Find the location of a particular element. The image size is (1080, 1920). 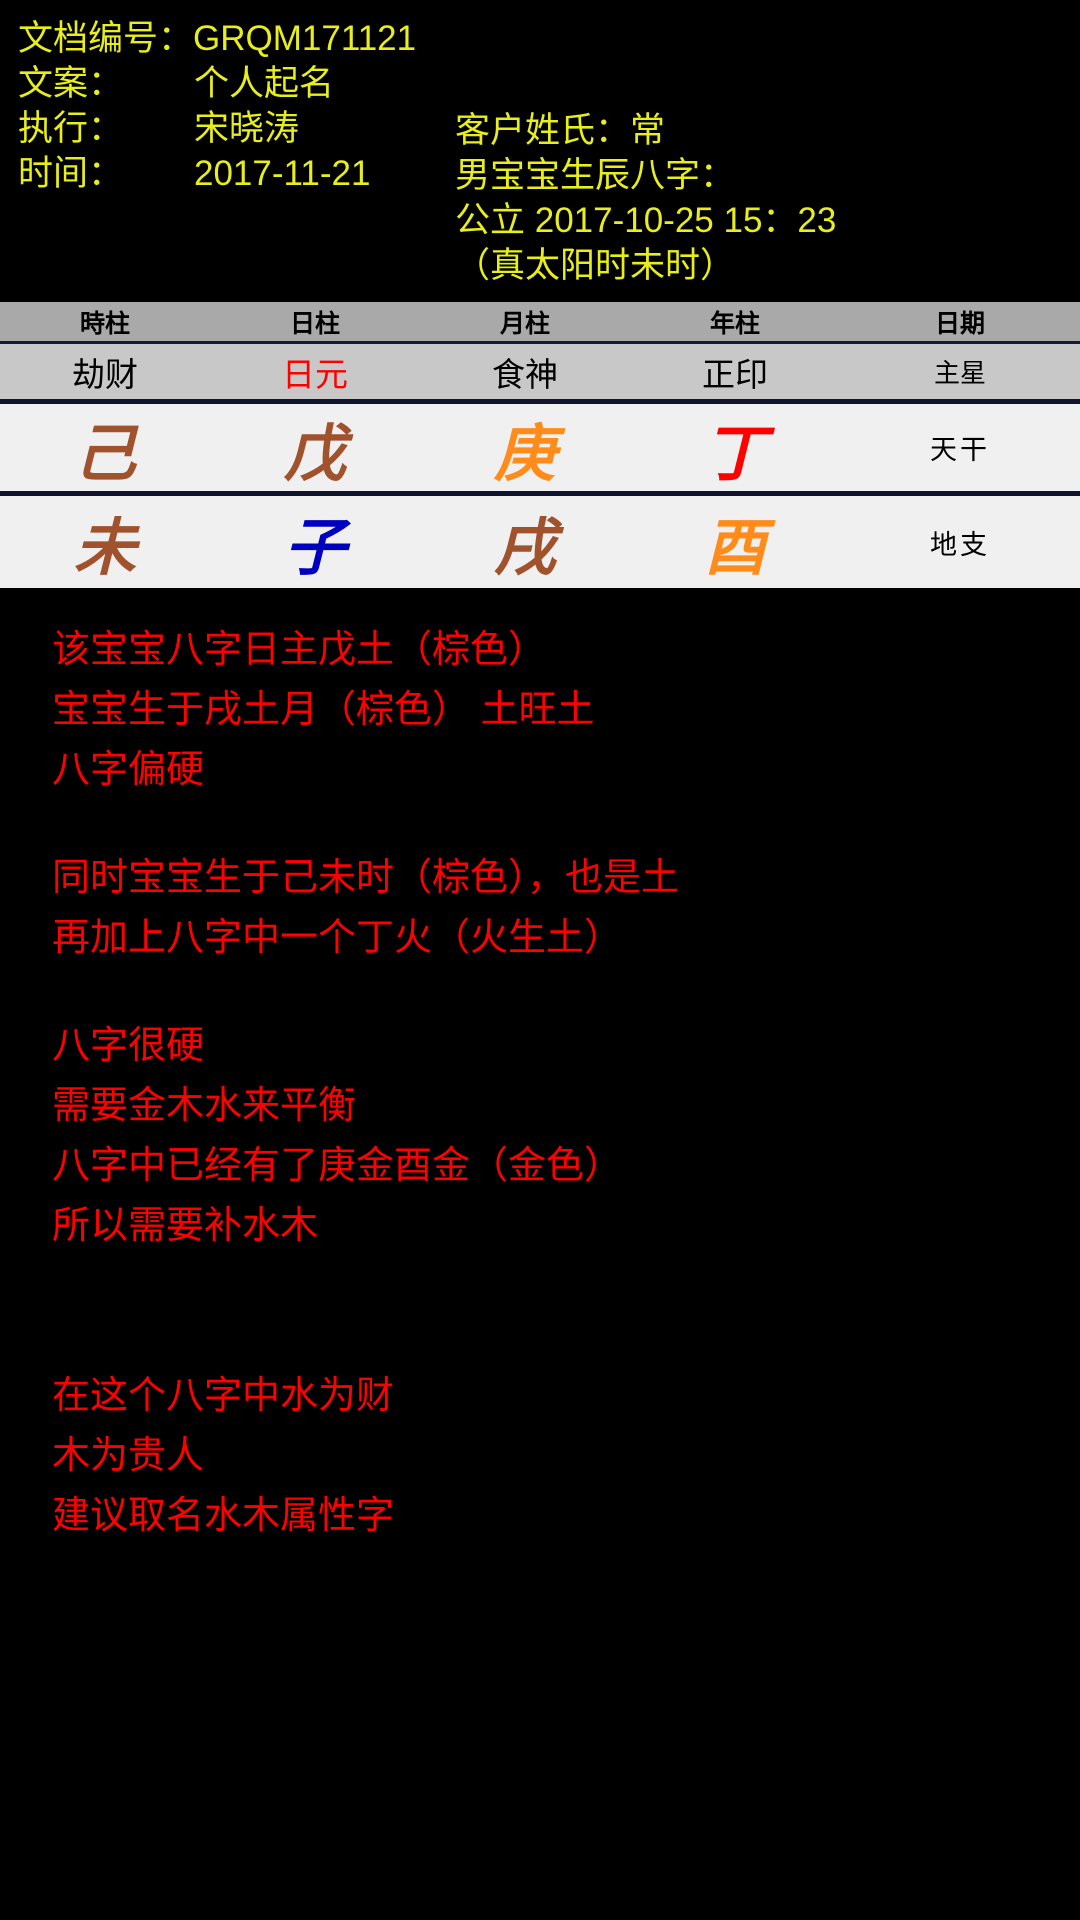

true-solar-time-line: （真太阳时未时） is located at coordinates (595, 265).